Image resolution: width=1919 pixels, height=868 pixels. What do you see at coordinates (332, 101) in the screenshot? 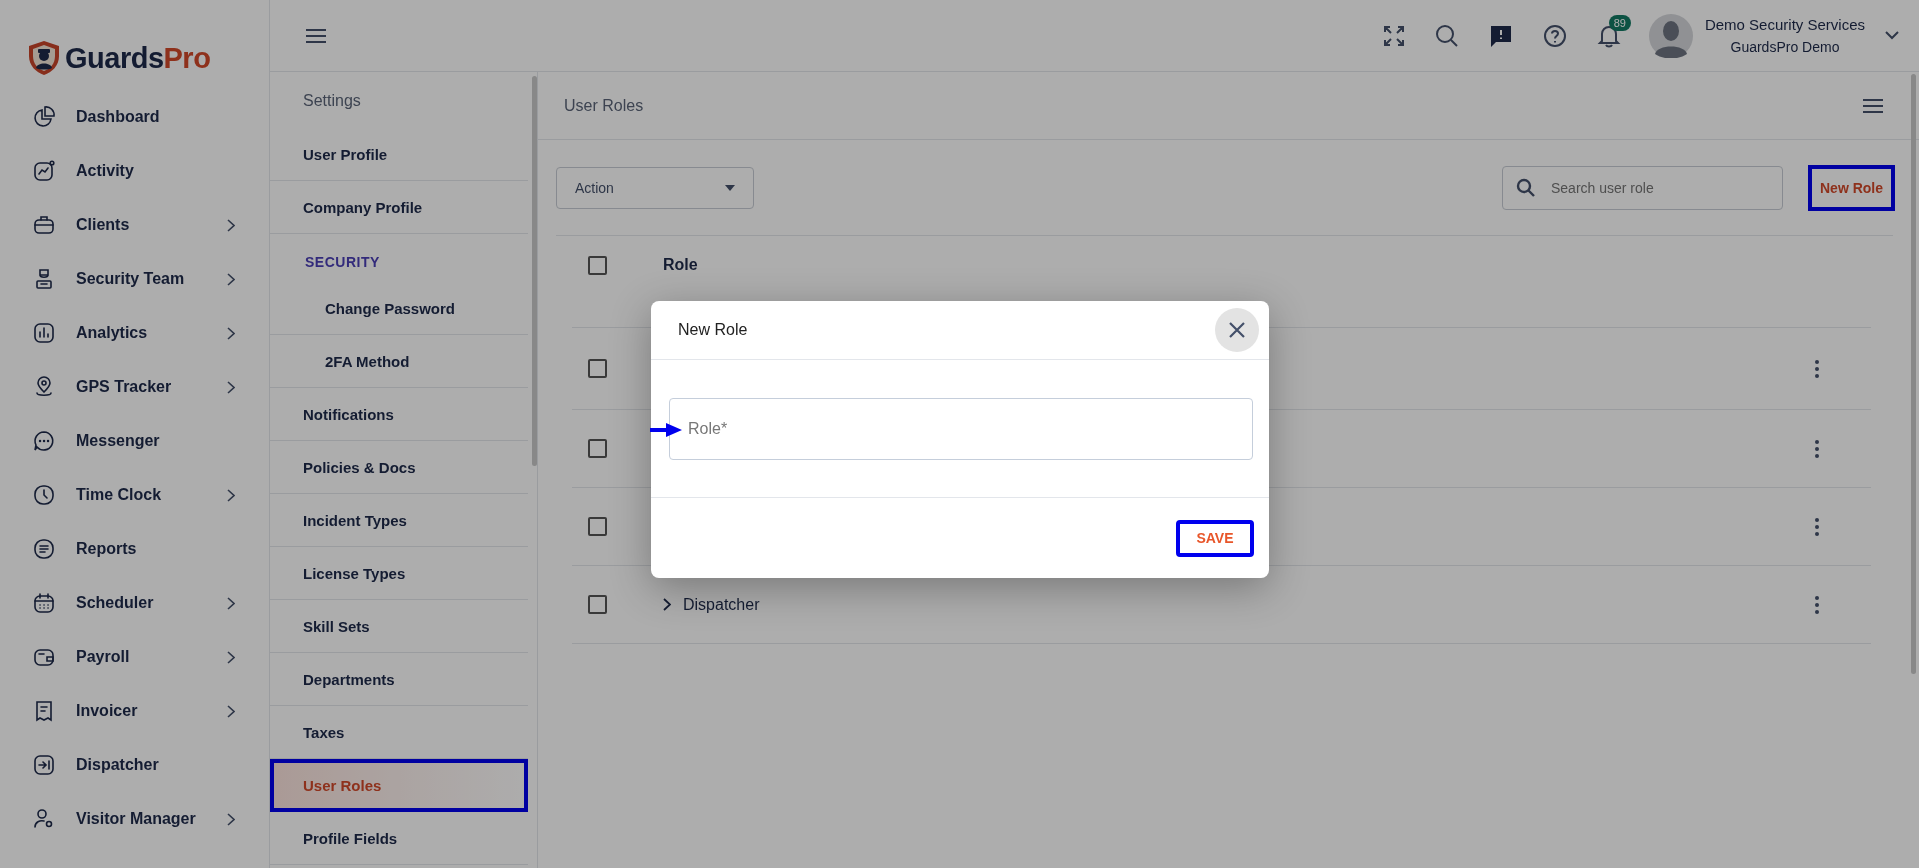
I see `settings-title: Settings` at bounding box center [332, 101].